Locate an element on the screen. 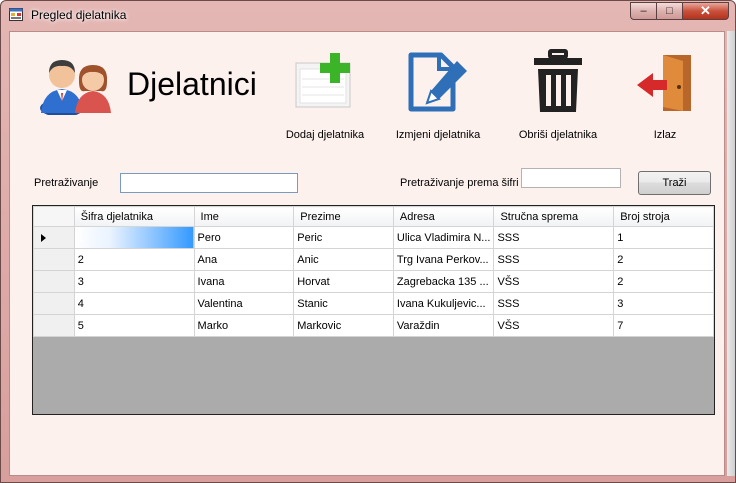  search-button: Traži is located at coordinates (674, 183).